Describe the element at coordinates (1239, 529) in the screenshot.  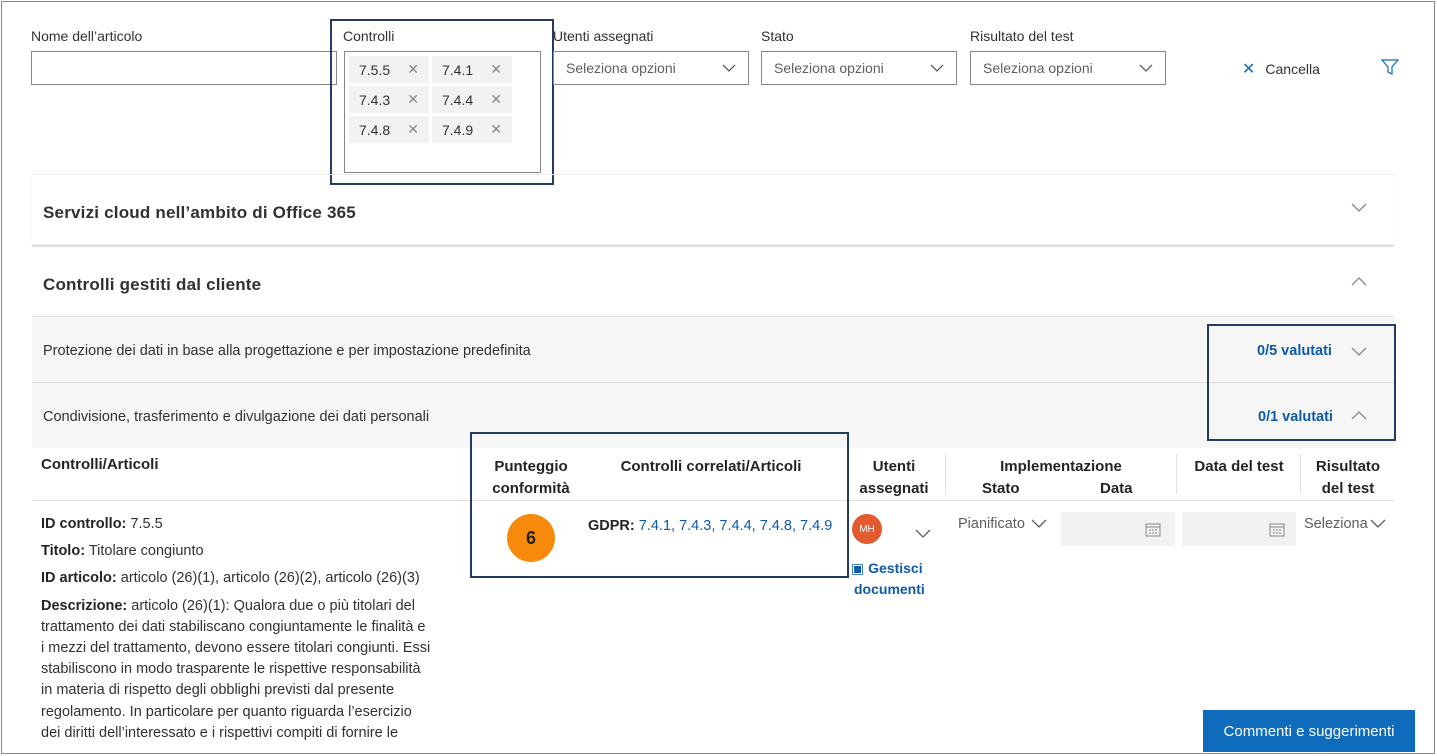
I see `test-date-picker` at that location.